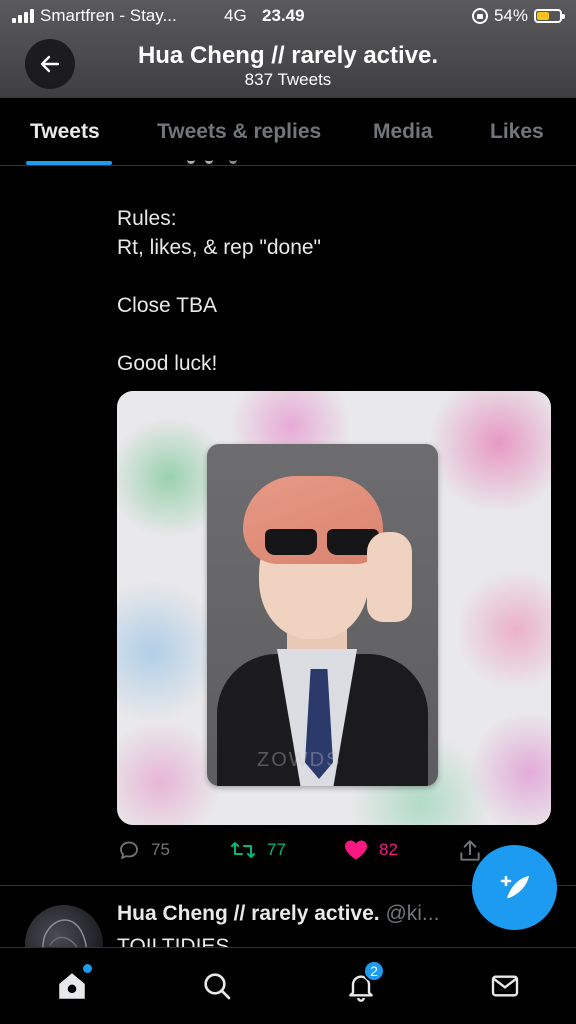 The width and height of the screenshot is (576, 1024). I want to click on tab-media: Media, so click(403, 132).